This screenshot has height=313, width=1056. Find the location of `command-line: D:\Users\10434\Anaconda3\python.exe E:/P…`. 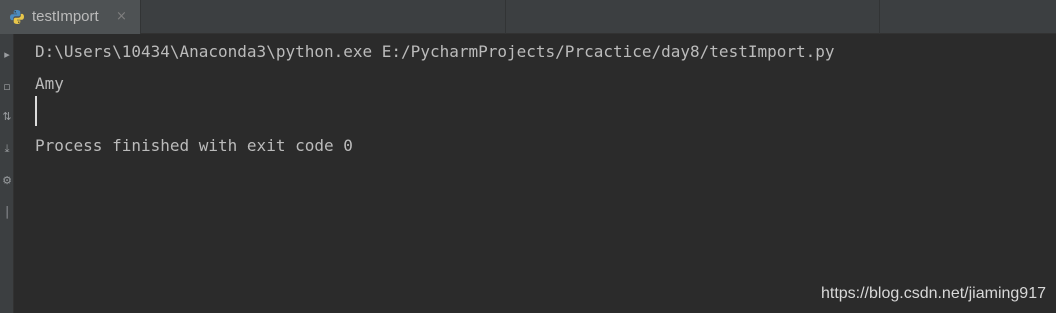

command-line: D:\Users\10434\Anaconda3\python.exe E:/P… is located at coordinates (435, 51).